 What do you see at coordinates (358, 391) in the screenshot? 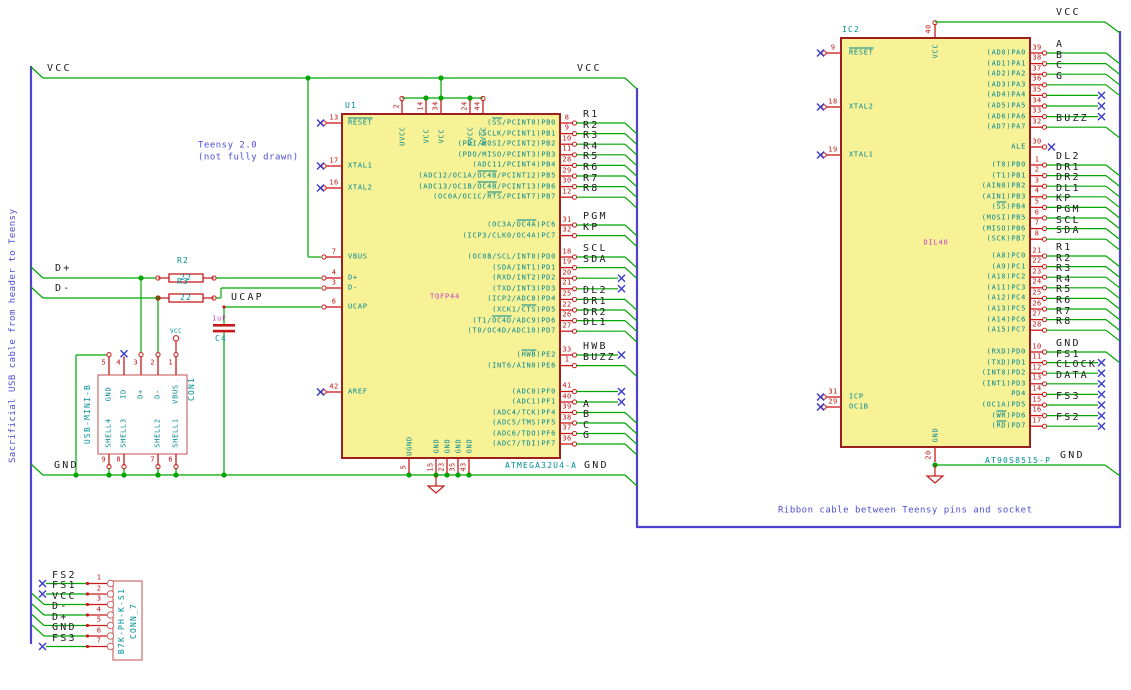
I see `pin-name: AREF` at bounding box center [358, 391].